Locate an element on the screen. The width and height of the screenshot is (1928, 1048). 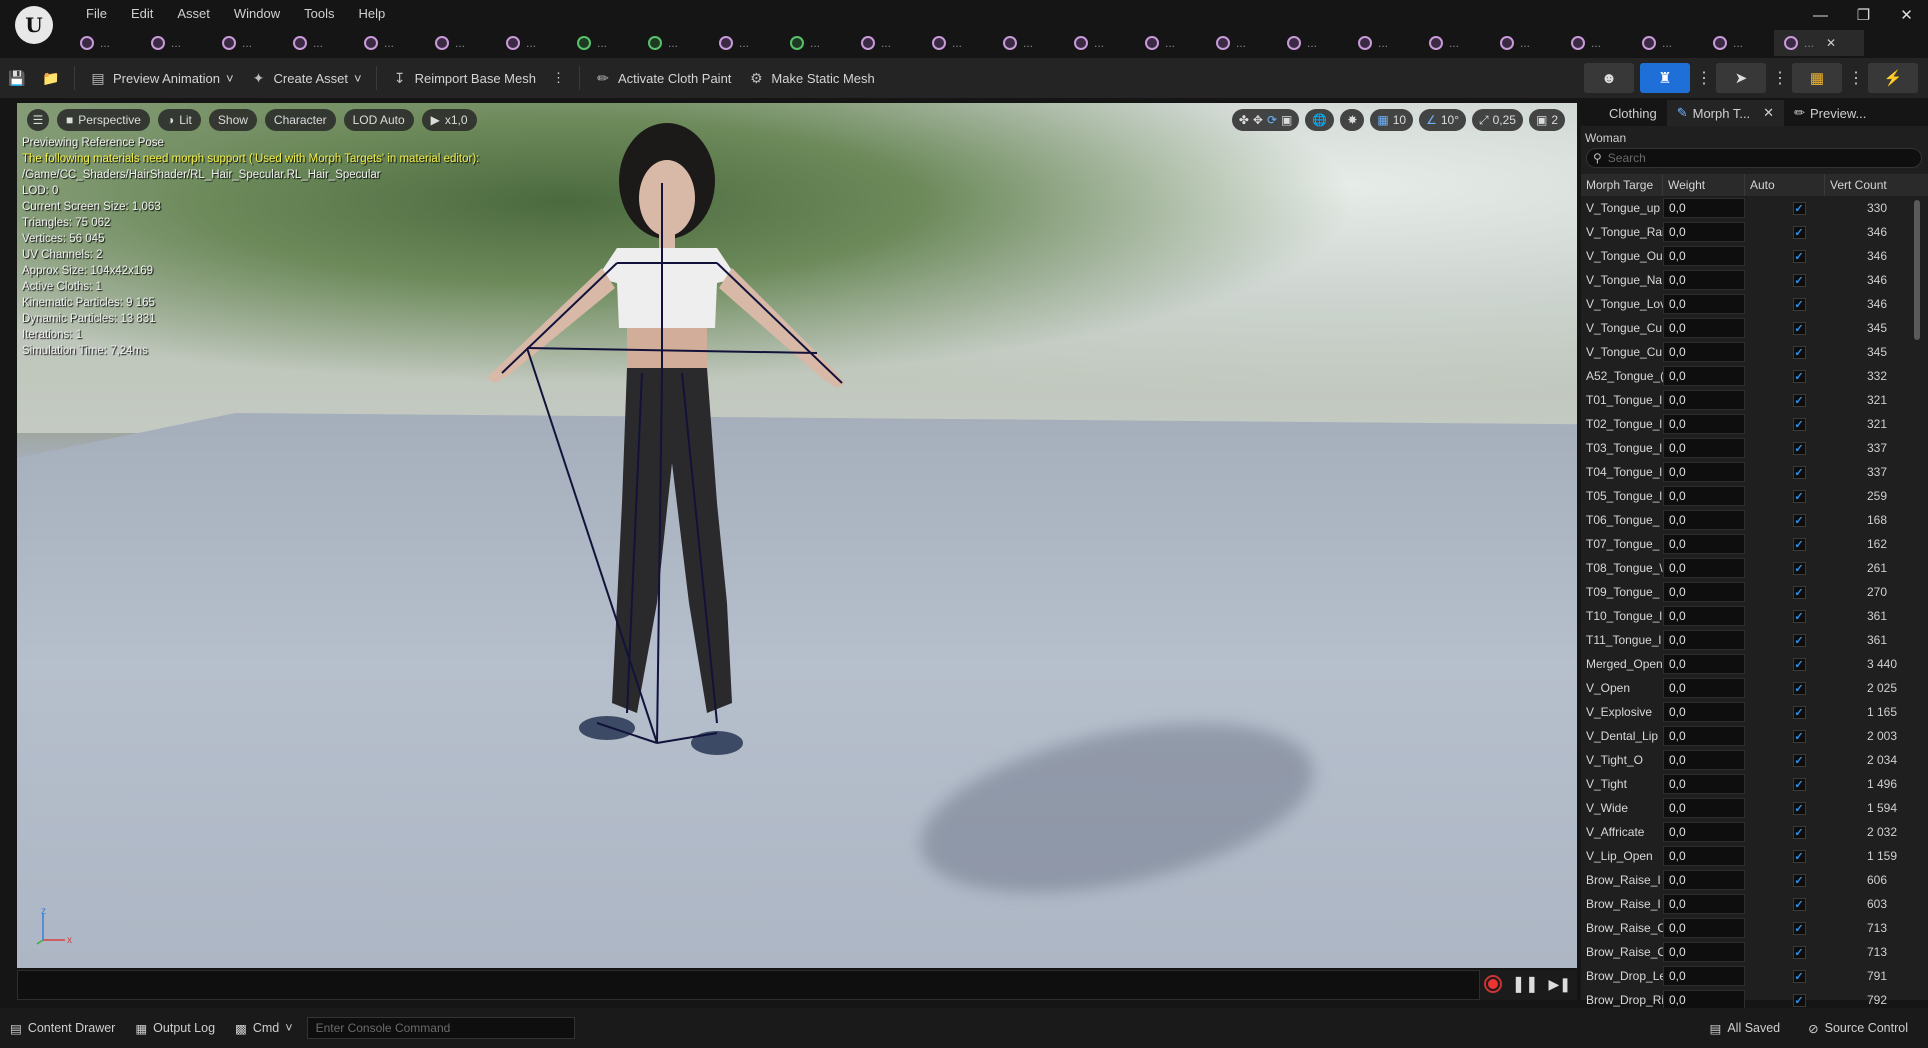
animation-mode-button: ➤ is located at coordinates (1741, 78).